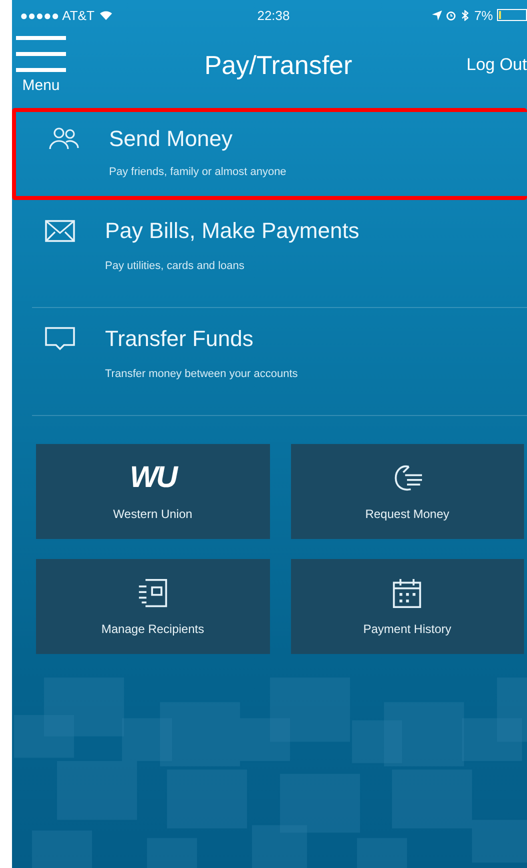 The height and width of the screenshot is (868, 527). Describe the element at coordinates (64, 139) in the screenshot. I see `people-icon` at that location.